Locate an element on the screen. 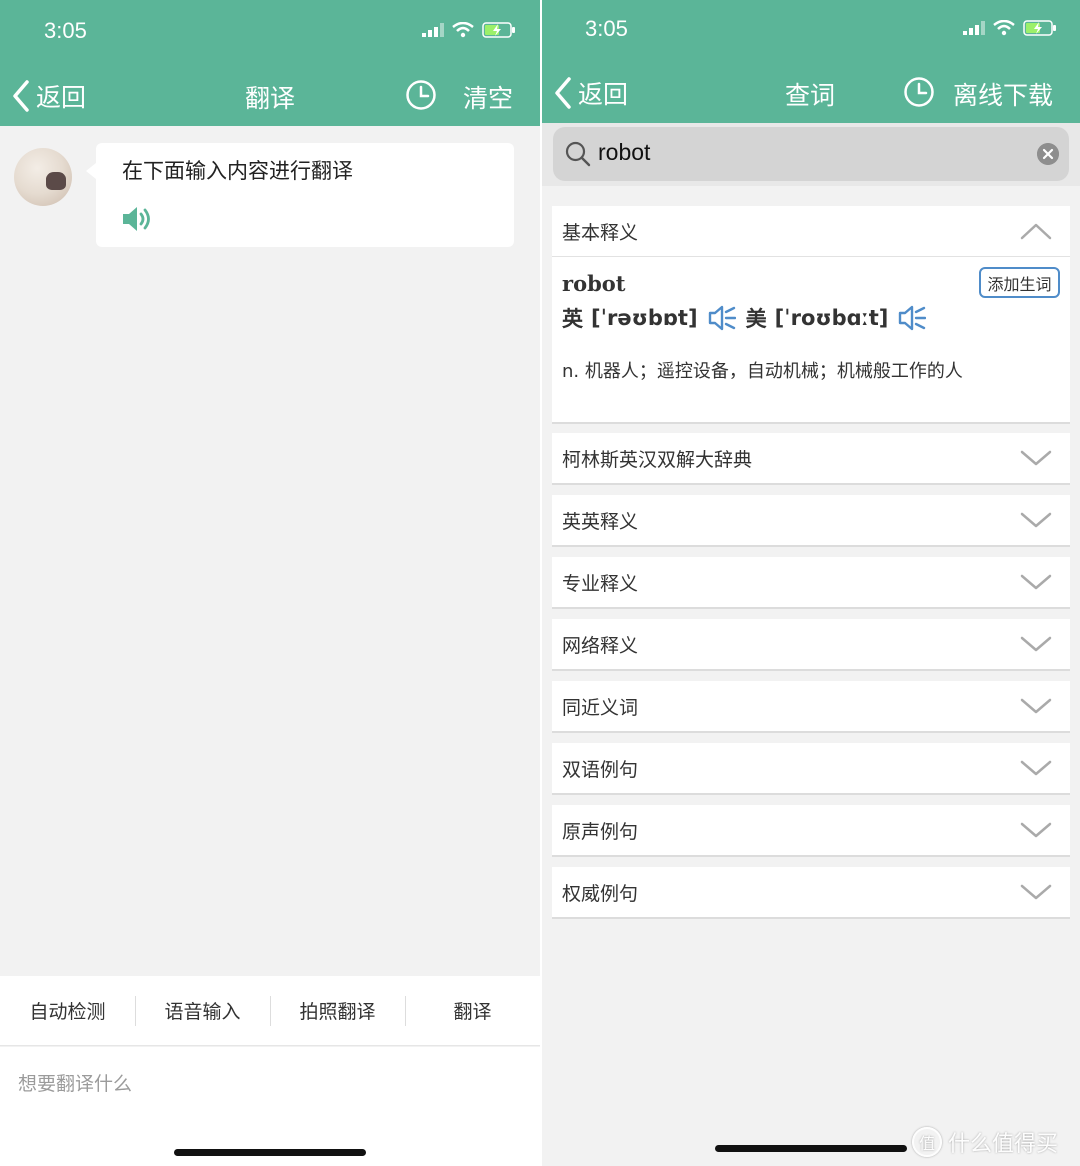  chat-bubble: 在下面输入内容进行翻译 is located at coordinates (300, 195).